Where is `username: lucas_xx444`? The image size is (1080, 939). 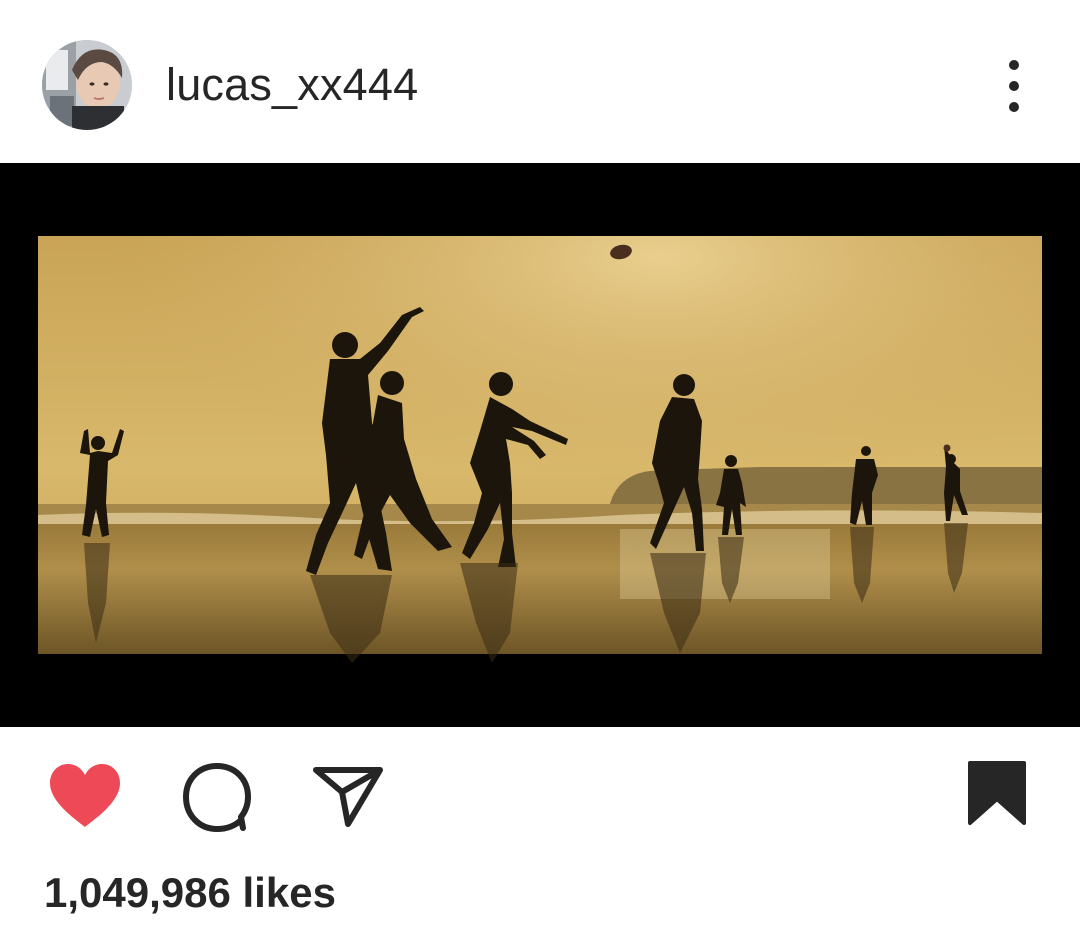 username: lucas_xx444 is located at coordinates (292, 85).